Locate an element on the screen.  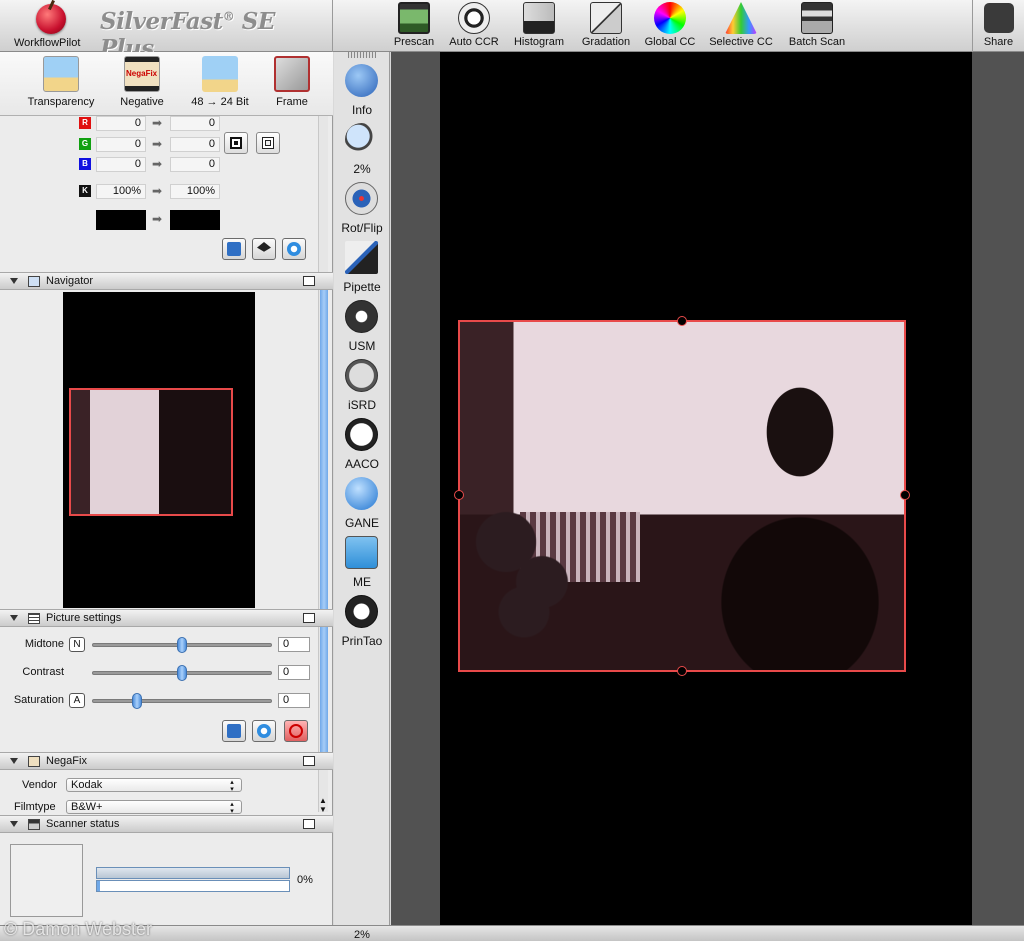
share-icon is located at coordinates (999, 18).